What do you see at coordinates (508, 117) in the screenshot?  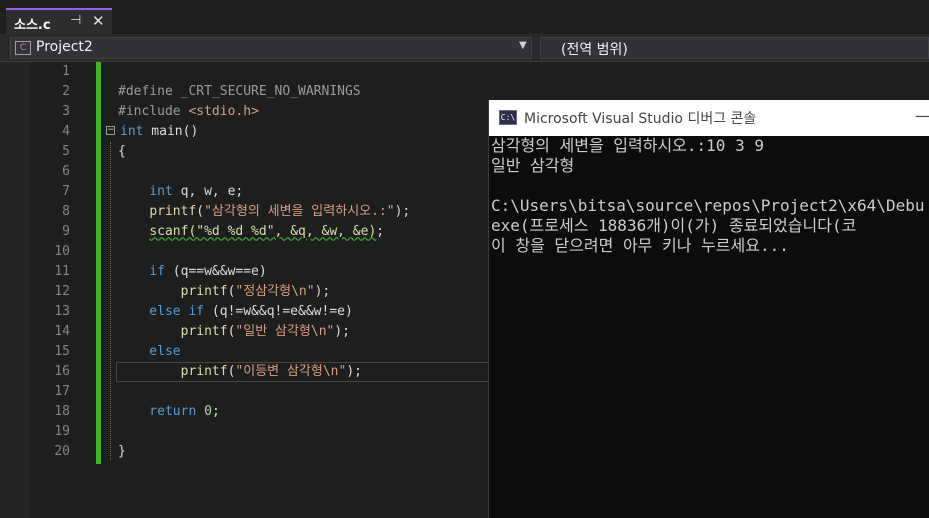 I see `console-app-icon: C:\` at bounding box center [508, 117].